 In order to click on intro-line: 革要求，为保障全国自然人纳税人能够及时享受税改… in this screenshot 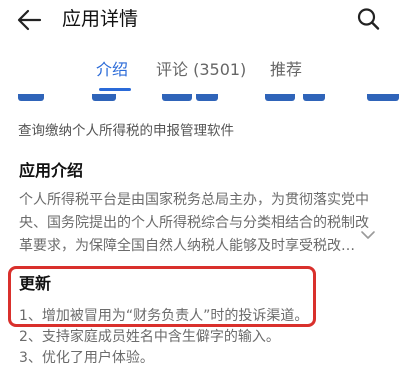, I will do `click(187, 246)`.